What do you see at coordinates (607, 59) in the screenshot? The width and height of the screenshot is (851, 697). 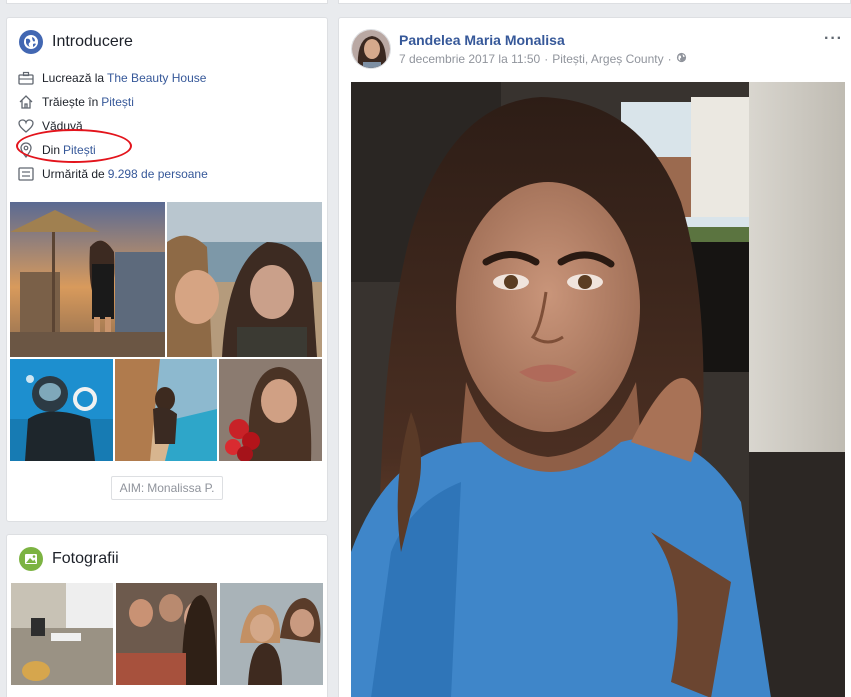 I see `post-location: Pitești, Argeș County` at bounding box center [607, 59].